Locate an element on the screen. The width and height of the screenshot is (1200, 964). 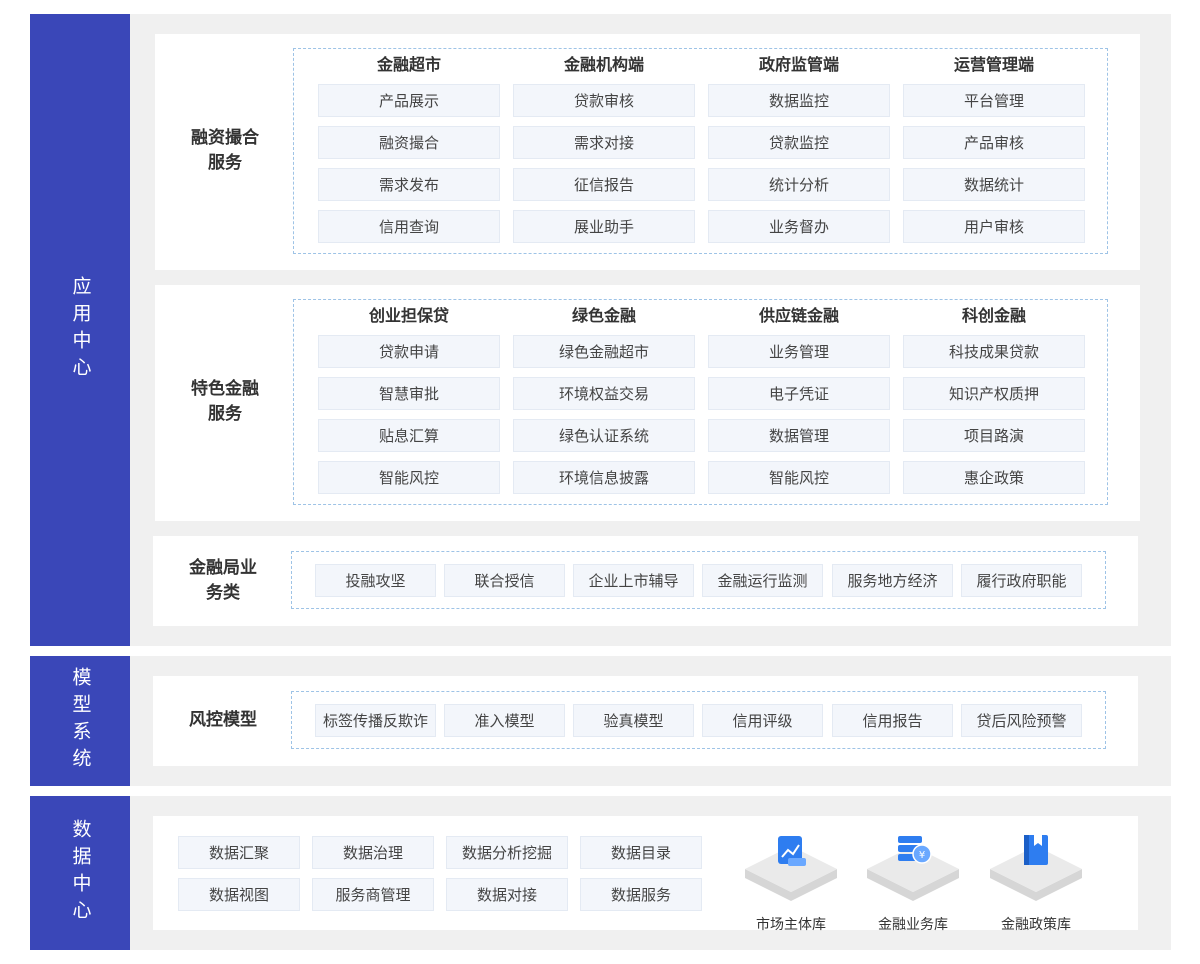
model-item: 准入模型 is located at coordinates (504, 720).